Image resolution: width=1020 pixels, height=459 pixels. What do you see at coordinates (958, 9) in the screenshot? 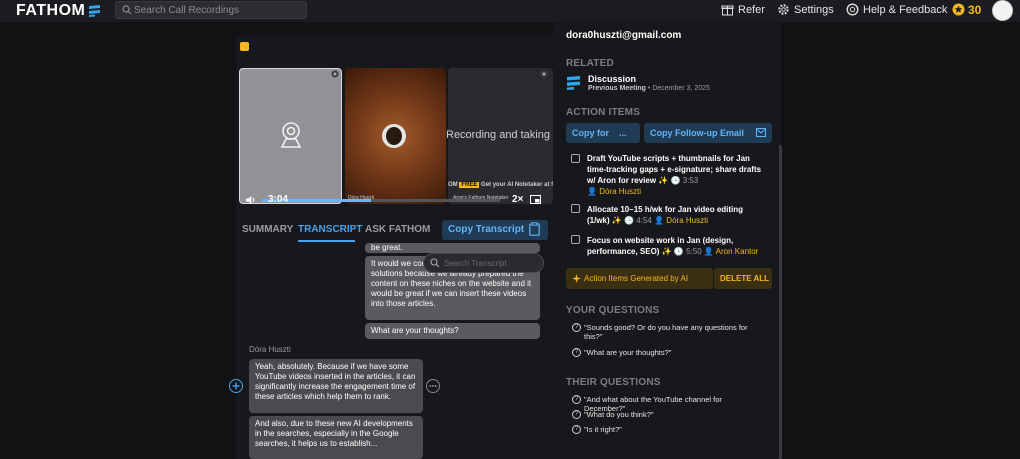
I see `coin-star-icon` at bounding box center [958, 9].